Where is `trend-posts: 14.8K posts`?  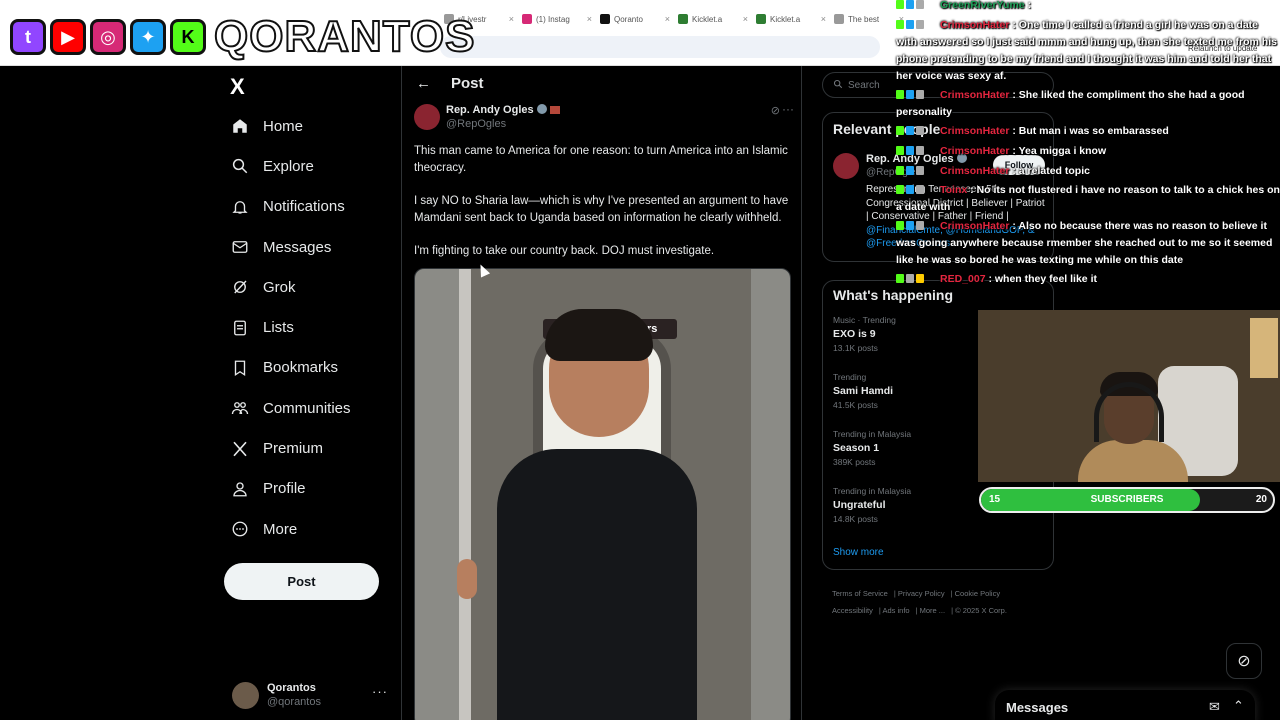
trend-posts: 14.8K posts is located at coordinates (855, 519).